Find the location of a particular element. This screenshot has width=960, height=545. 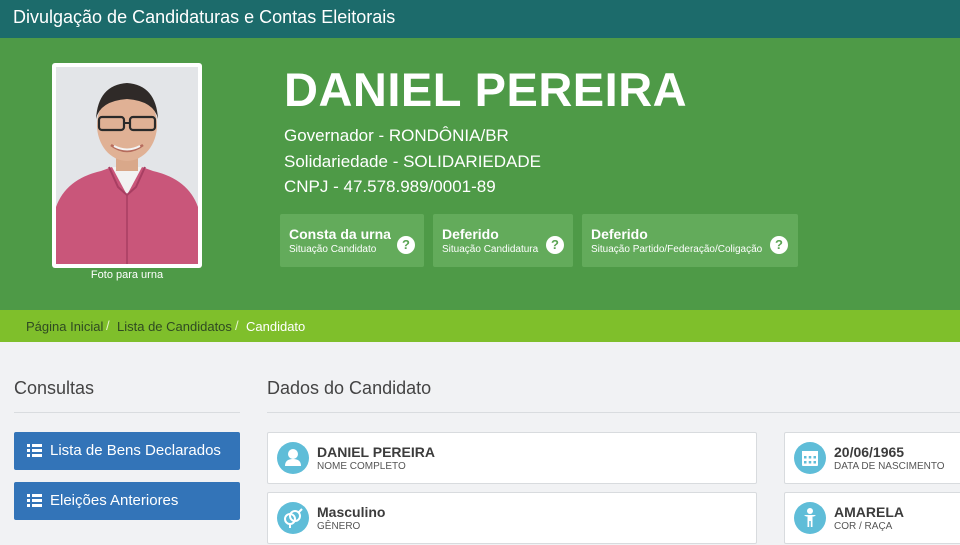

status-card-candidatura: Deferido Situação Candidatura ? is located at coordinates (503, 240).